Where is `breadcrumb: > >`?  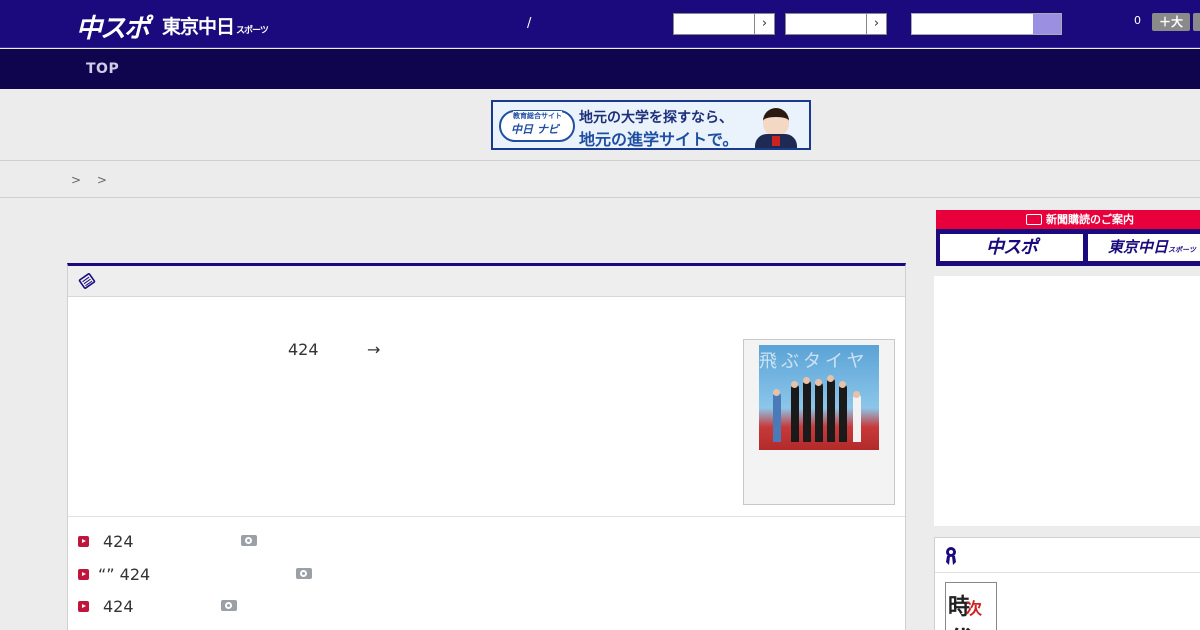 breadcrumb: > > is located at coordinates (92, 180).